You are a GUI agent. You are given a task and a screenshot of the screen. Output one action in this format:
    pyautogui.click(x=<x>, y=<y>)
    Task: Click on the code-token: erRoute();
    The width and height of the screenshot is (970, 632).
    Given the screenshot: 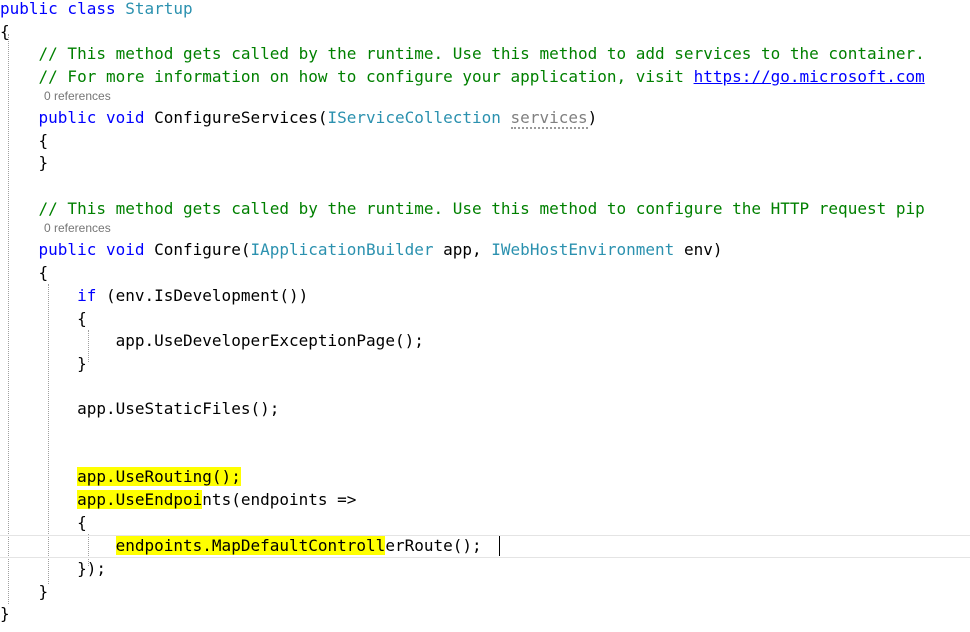 What is the action you would take?
    pyautogui.click(x=433, y=545)
    